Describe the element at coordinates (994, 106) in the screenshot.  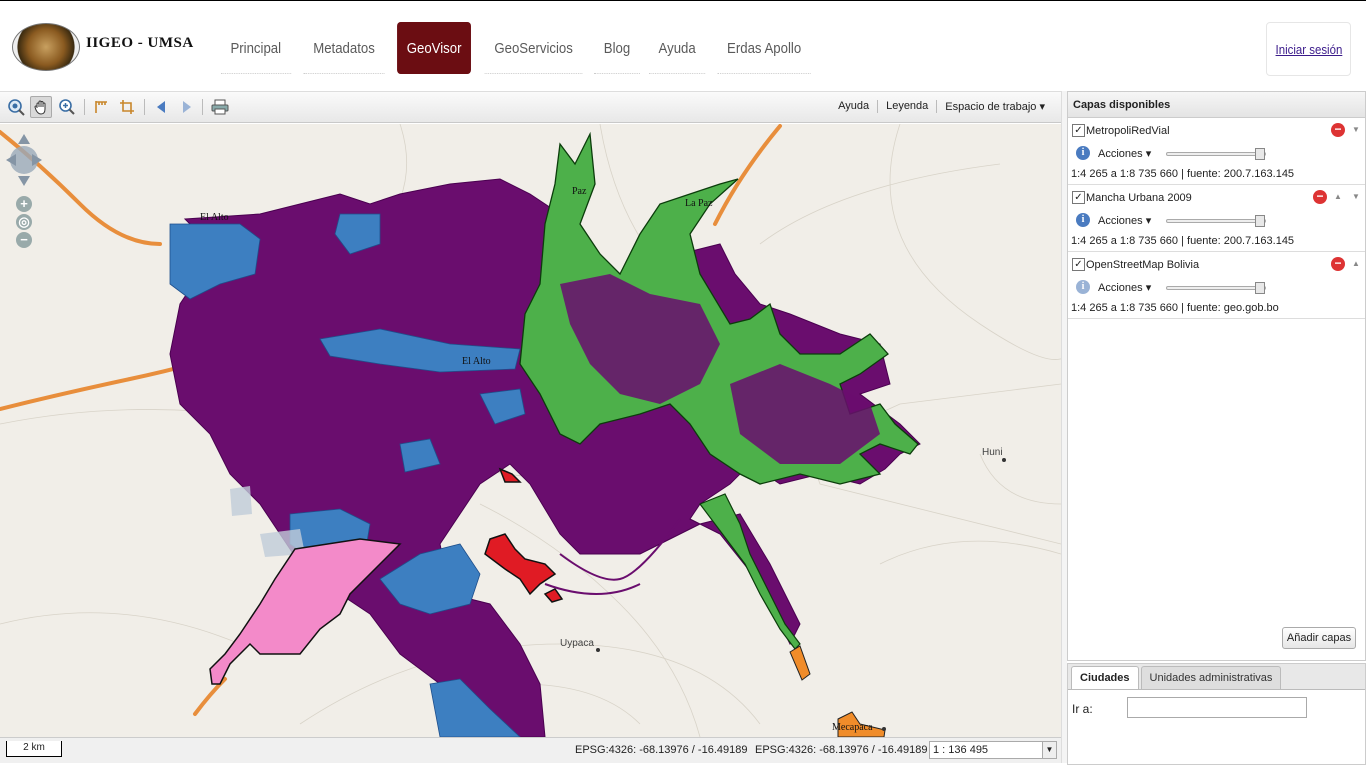
I see `workspace-menu: Espacio de trabajo ▾` at that location.